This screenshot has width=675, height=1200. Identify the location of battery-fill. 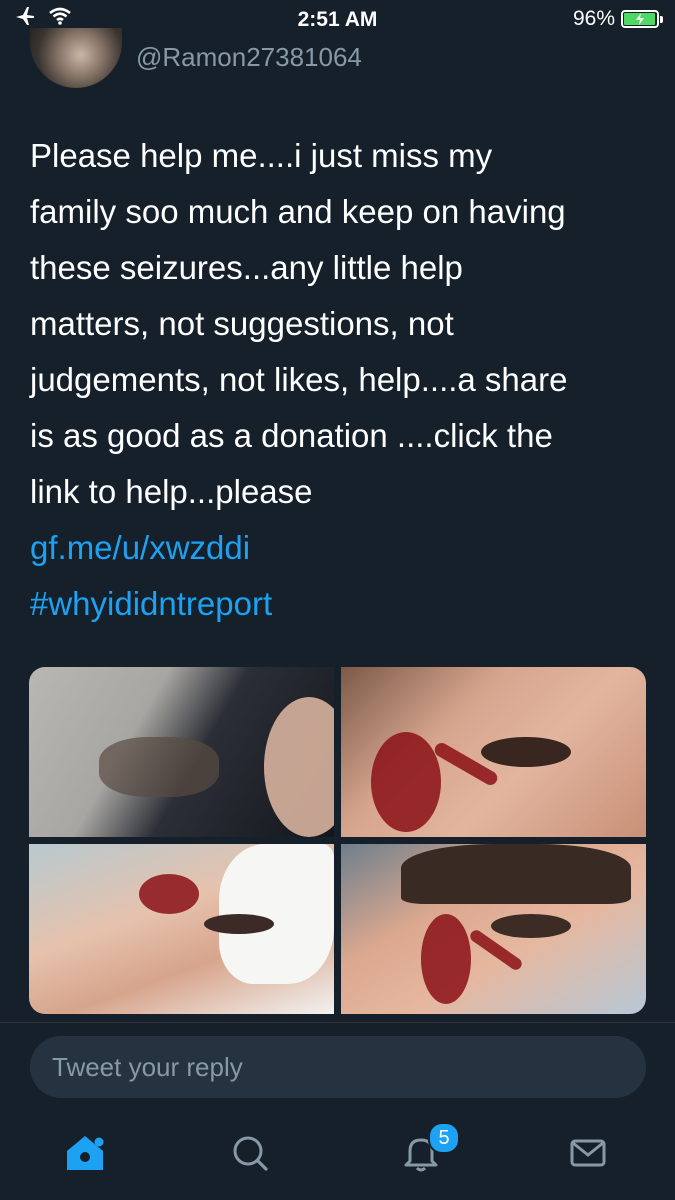
(639, 19).